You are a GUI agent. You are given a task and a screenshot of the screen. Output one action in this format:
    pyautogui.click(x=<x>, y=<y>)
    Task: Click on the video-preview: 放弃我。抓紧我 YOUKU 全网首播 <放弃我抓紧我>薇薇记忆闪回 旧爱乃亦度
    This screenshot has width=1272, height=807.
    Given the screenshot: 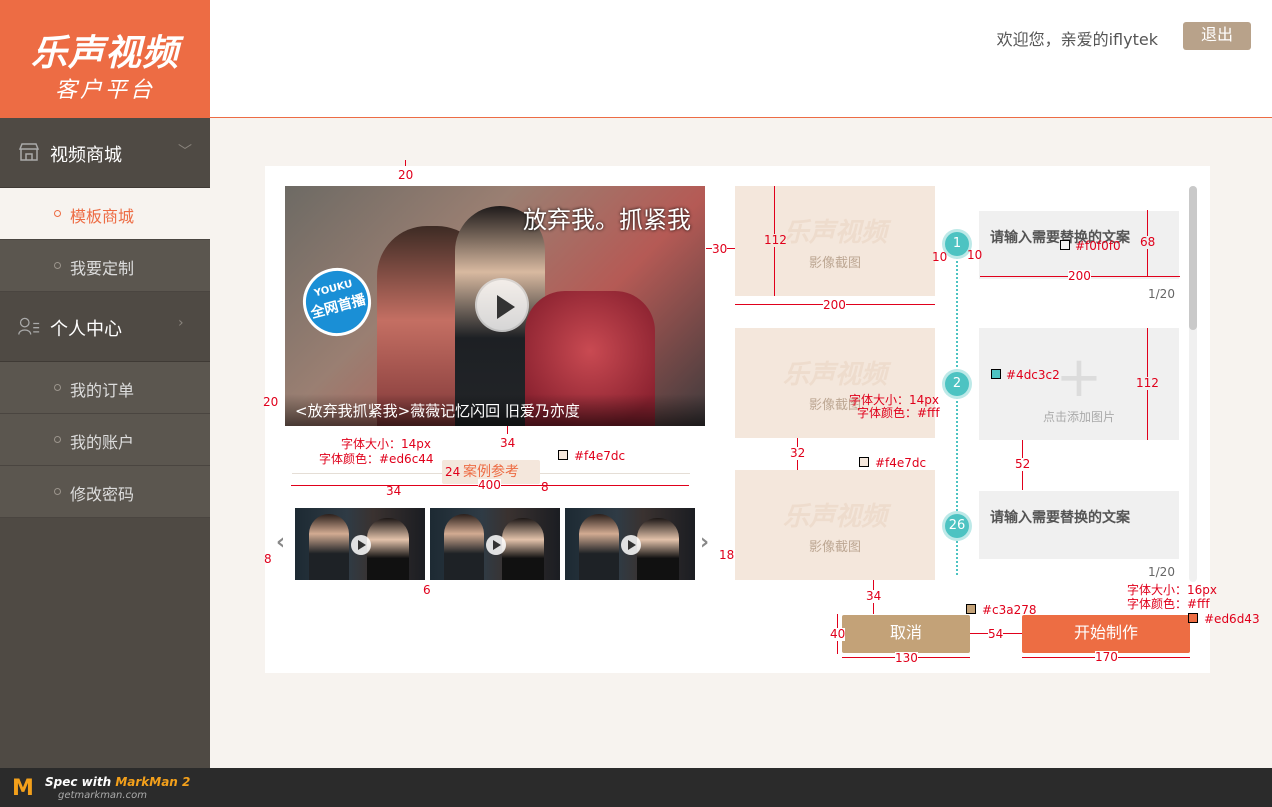 What is the action you would take?
    pyautogui.click(x=495, y=306)
    